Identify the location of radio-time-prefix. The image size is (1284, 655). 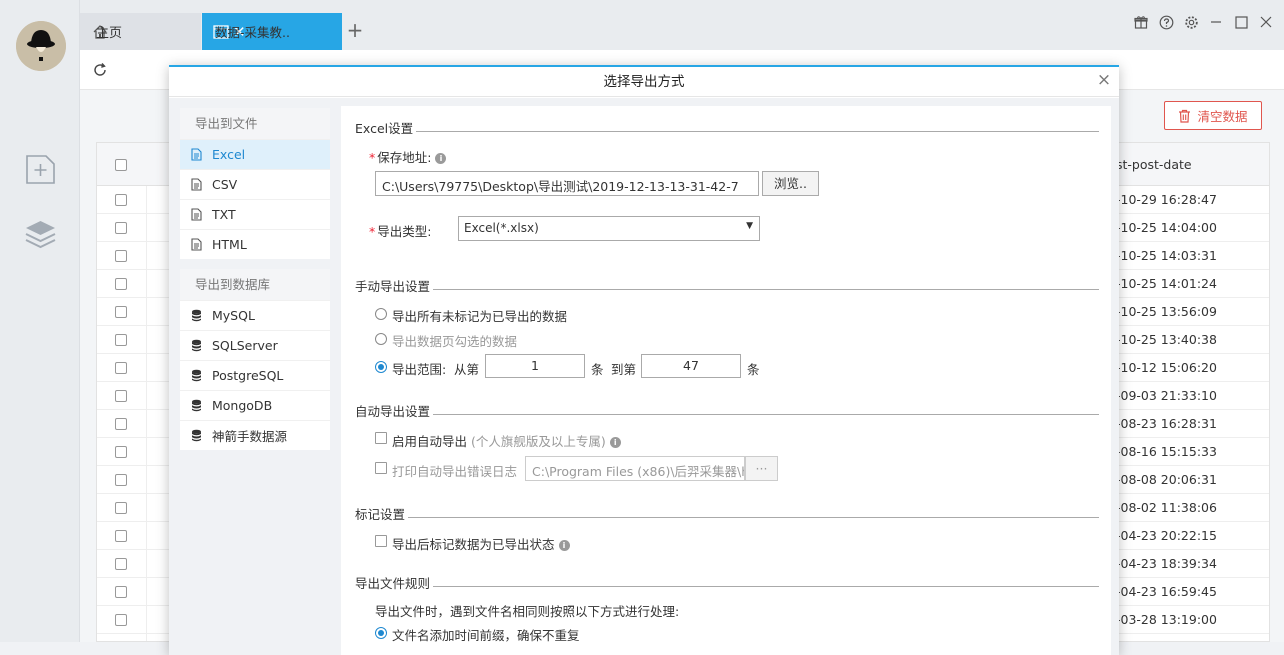
(381, 633).